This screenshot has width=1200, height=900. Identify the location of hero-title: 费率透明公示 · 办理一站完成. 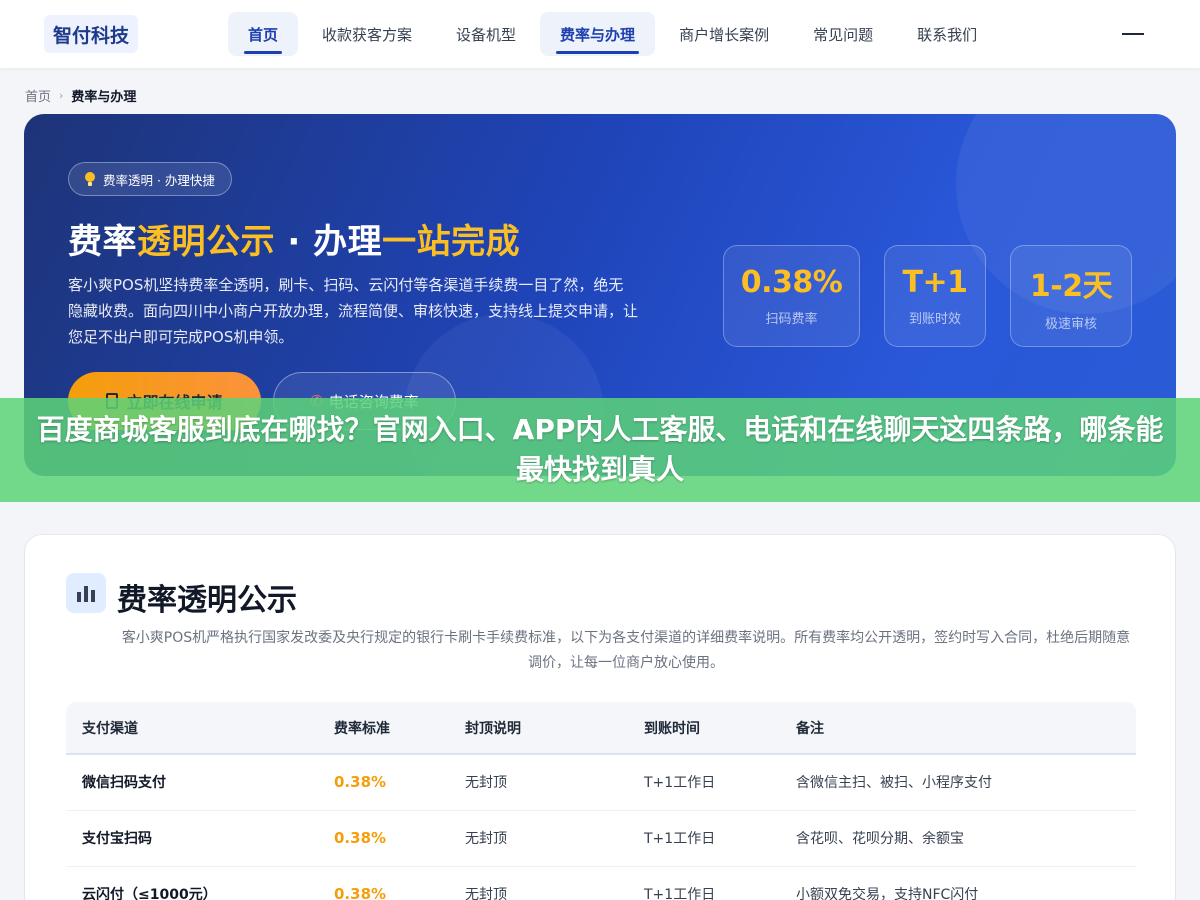
(294, 238).